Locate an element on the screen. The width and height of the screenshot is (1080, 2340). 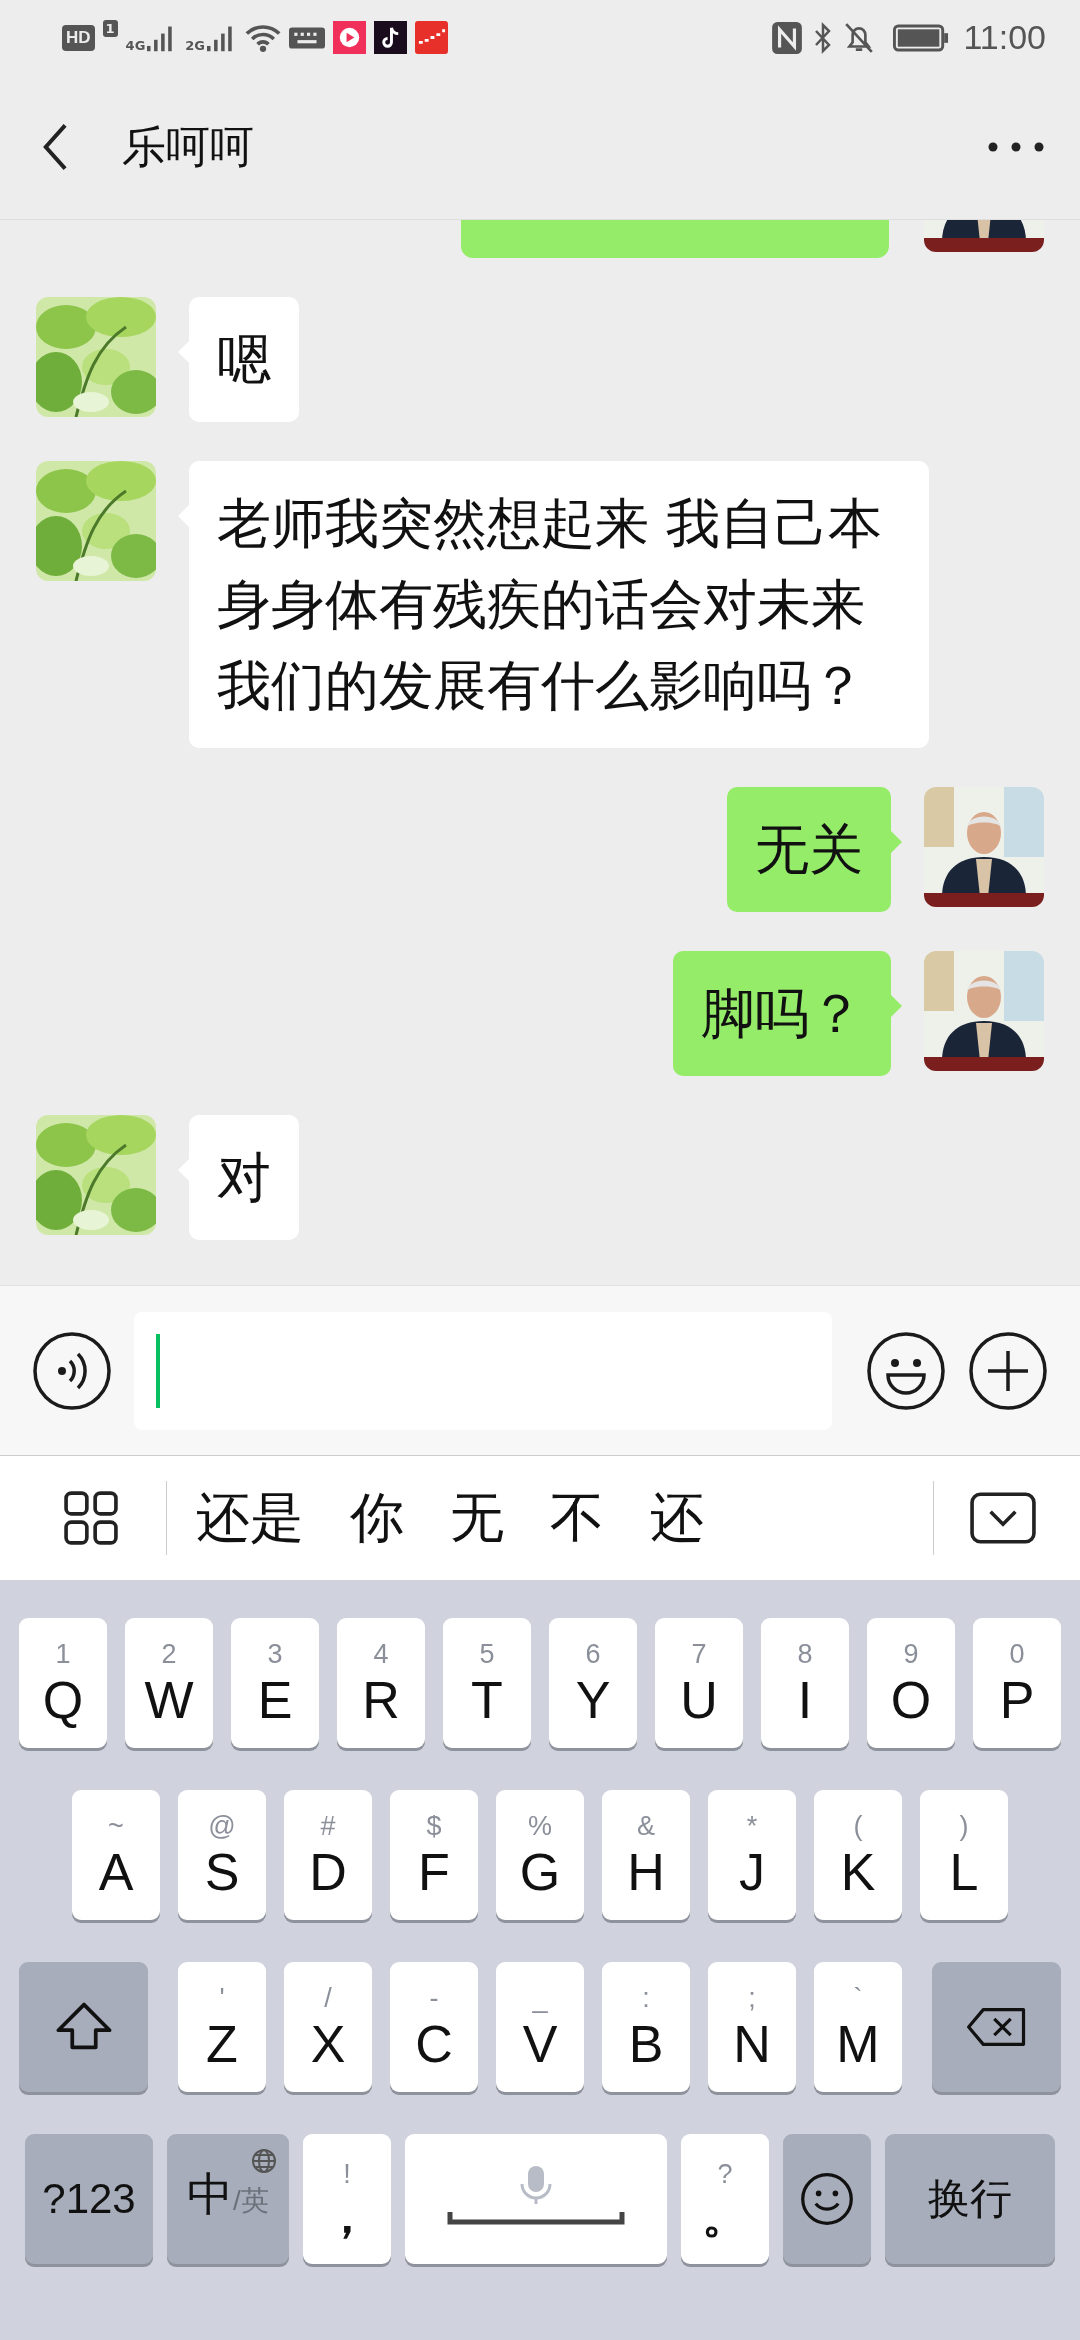
battery-icon is located at coordinates (921, 37).